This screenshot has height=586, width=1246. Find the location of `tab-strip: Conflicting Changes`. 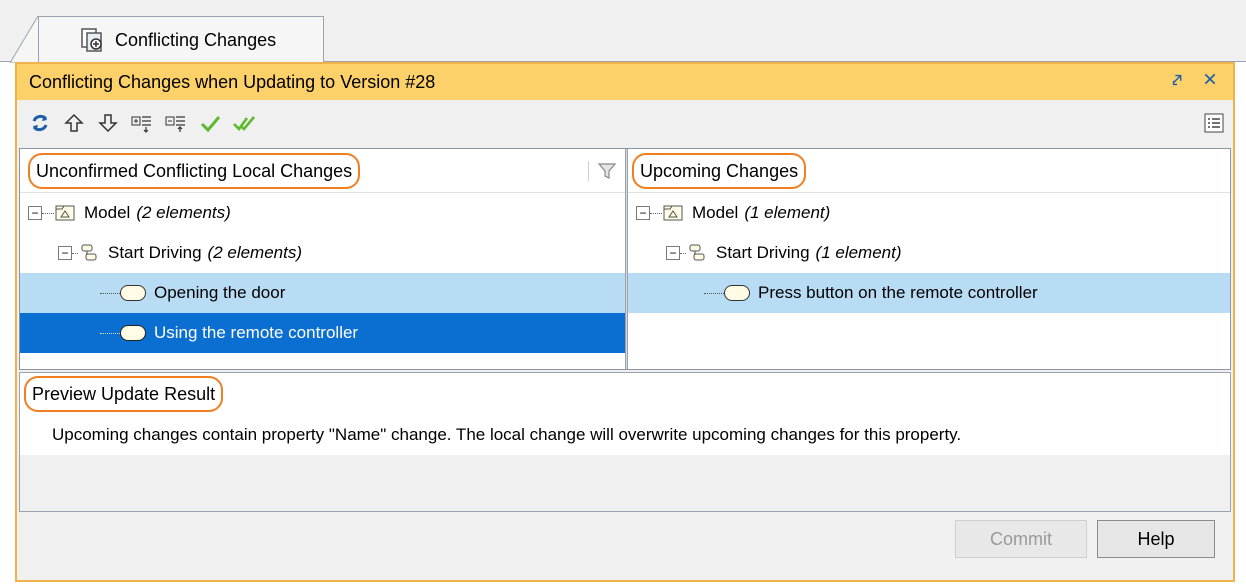

tab-strip: Conflicting Changes is located at coordinates (623, 31).